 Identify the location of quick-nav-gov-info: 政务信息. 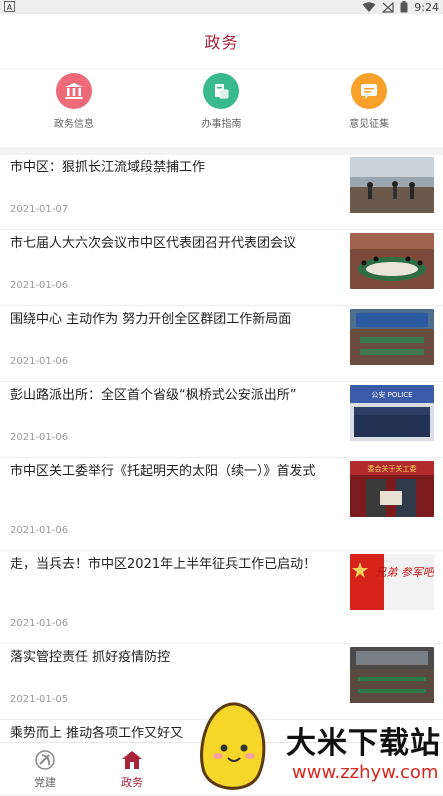
(74, 99).